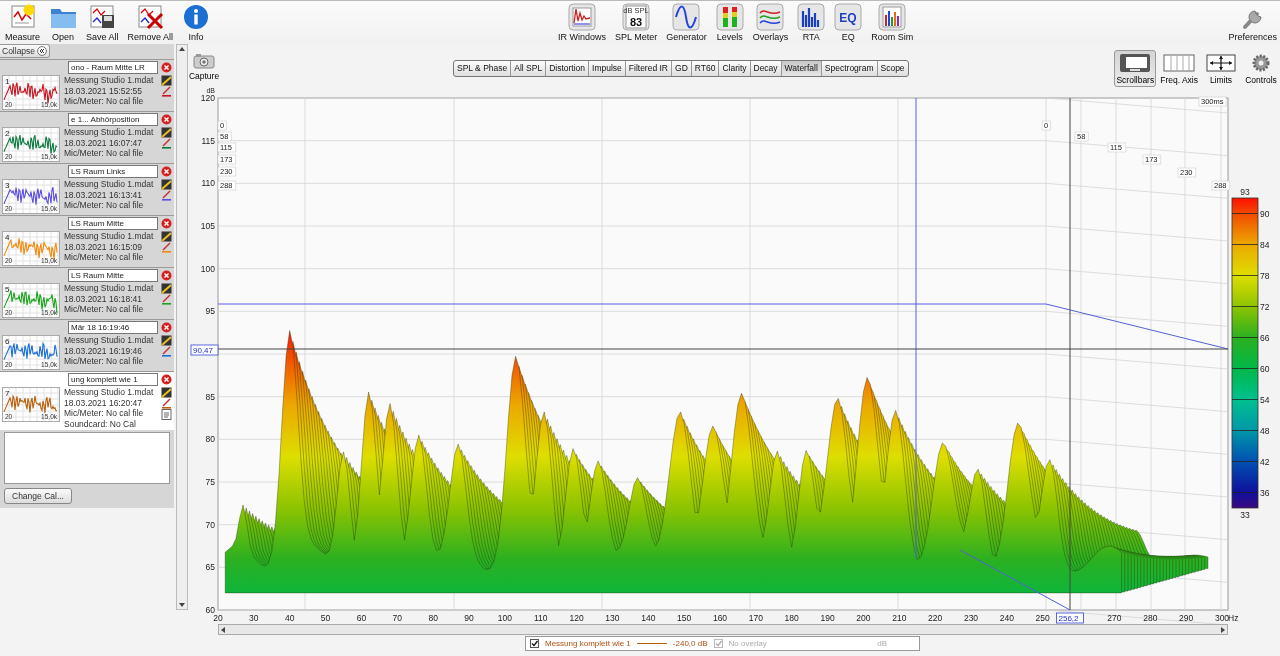 The height and width of the screenshot is (656, 1280). Describe the element at coordinates (1135, 68) in the screenshot. I see `graph-tool-button: Scrollbars` at that location.